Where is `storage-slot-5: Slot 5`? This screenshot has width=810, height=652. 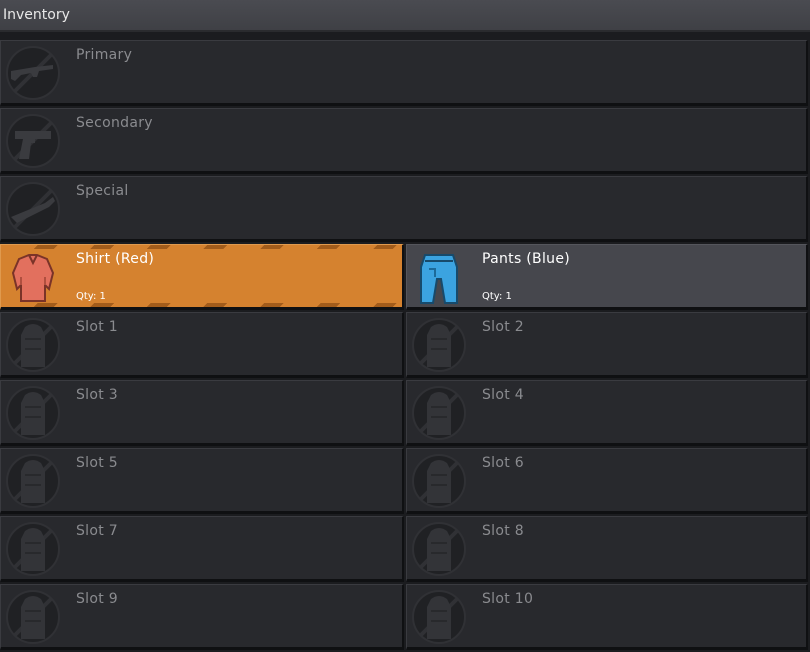 storage-slot-5: Slot 5 is located at coordinates (202, 481).